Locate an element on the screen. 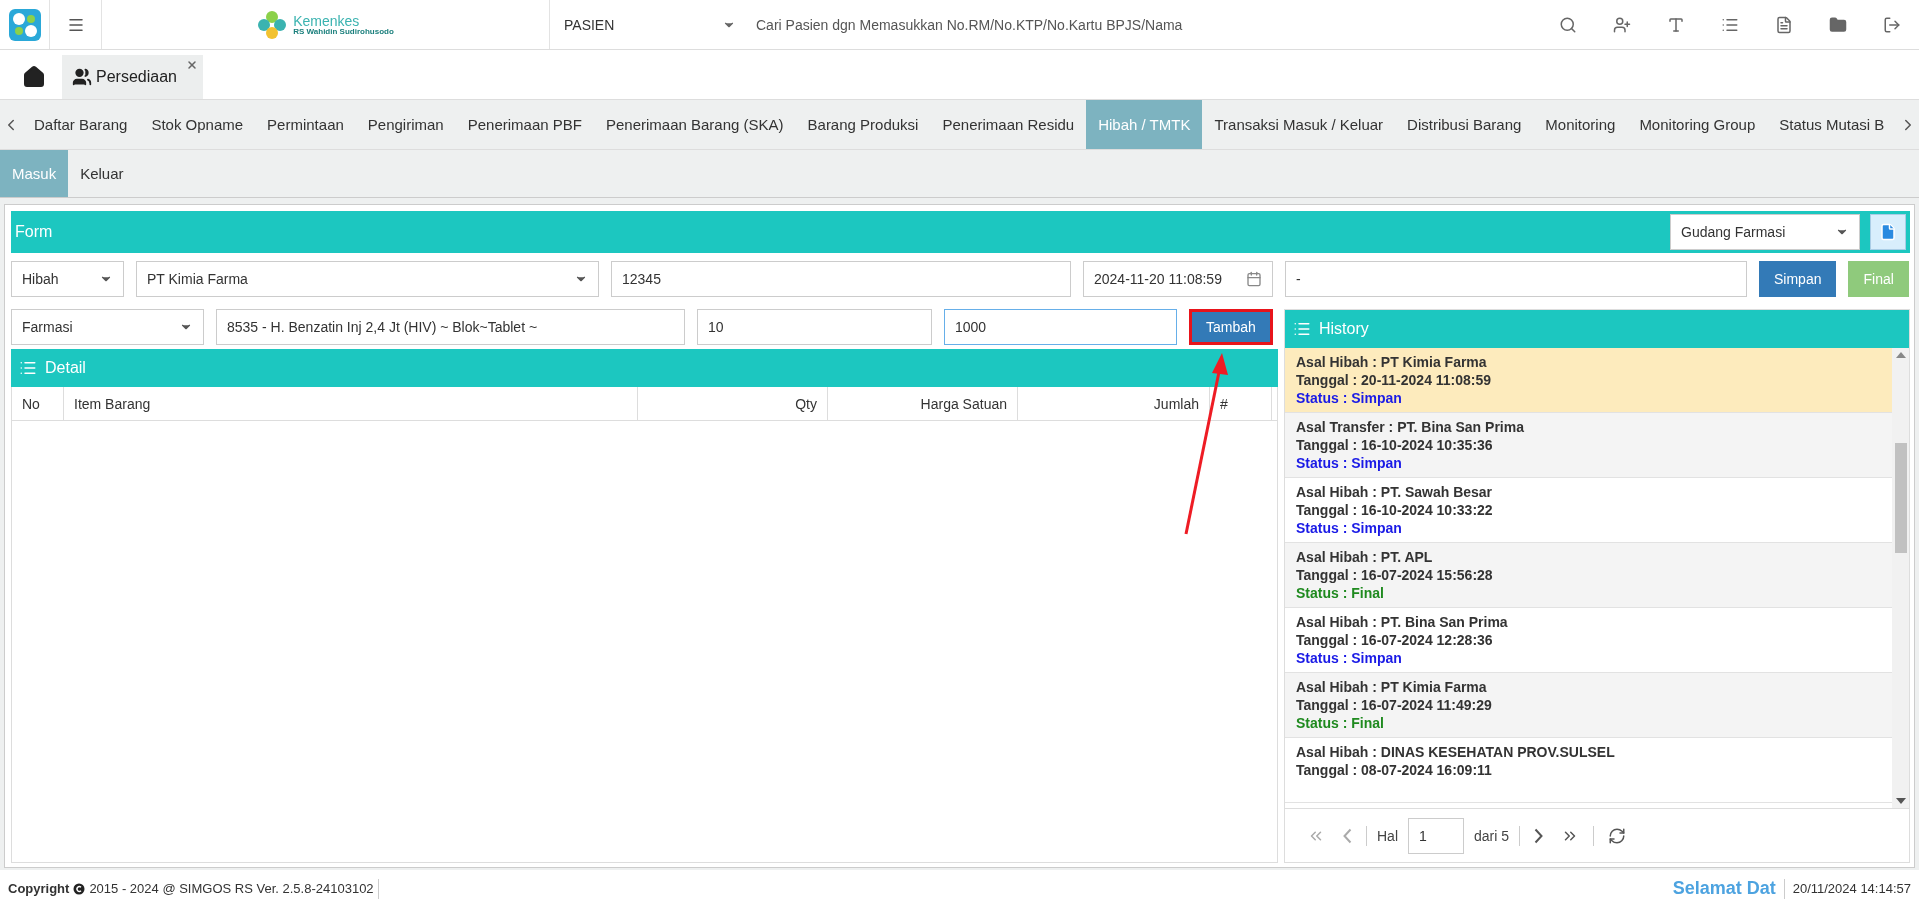  folder-icon is located at coordinates (1838, 24).